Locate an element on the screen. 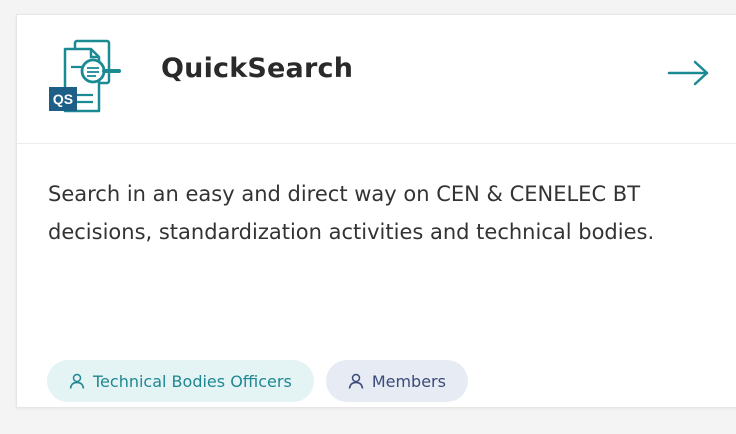  tag-list: Technical Bodies Officers Members is located at coordinates (257, 381).